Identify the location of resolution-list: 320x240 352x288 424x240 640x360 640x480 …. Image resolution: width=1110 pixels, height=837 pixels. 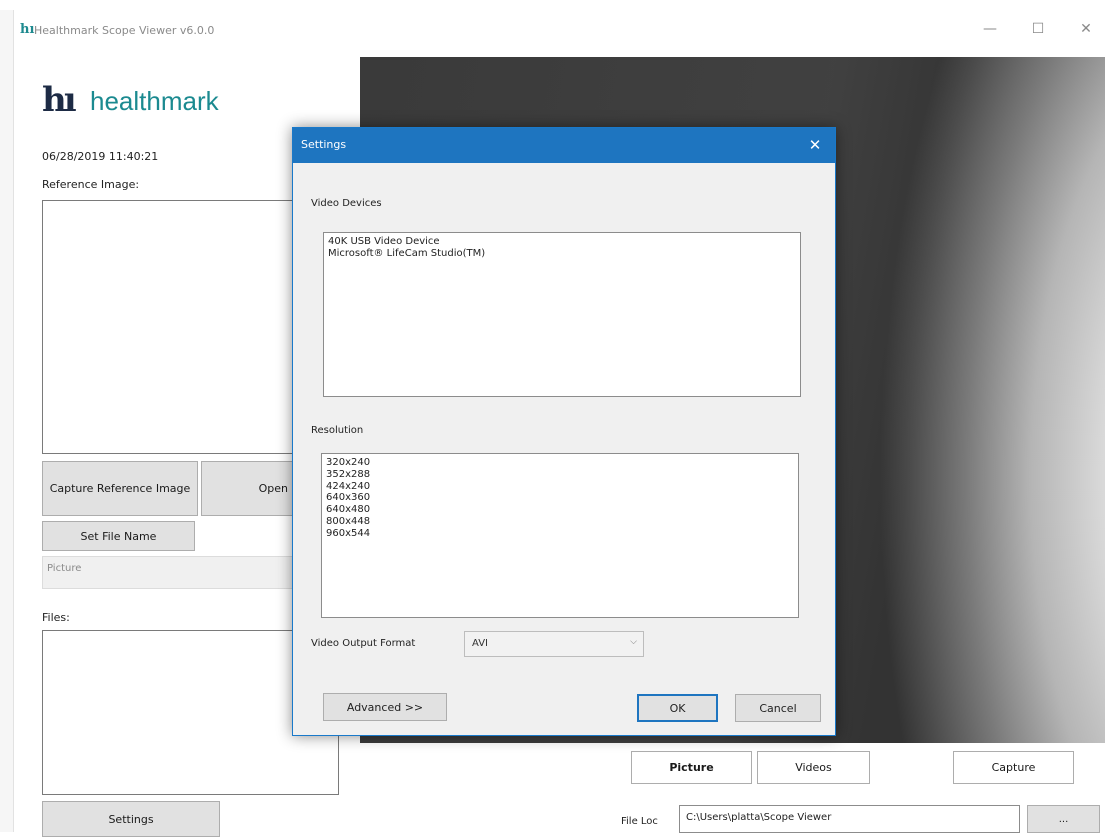
(560, 535).